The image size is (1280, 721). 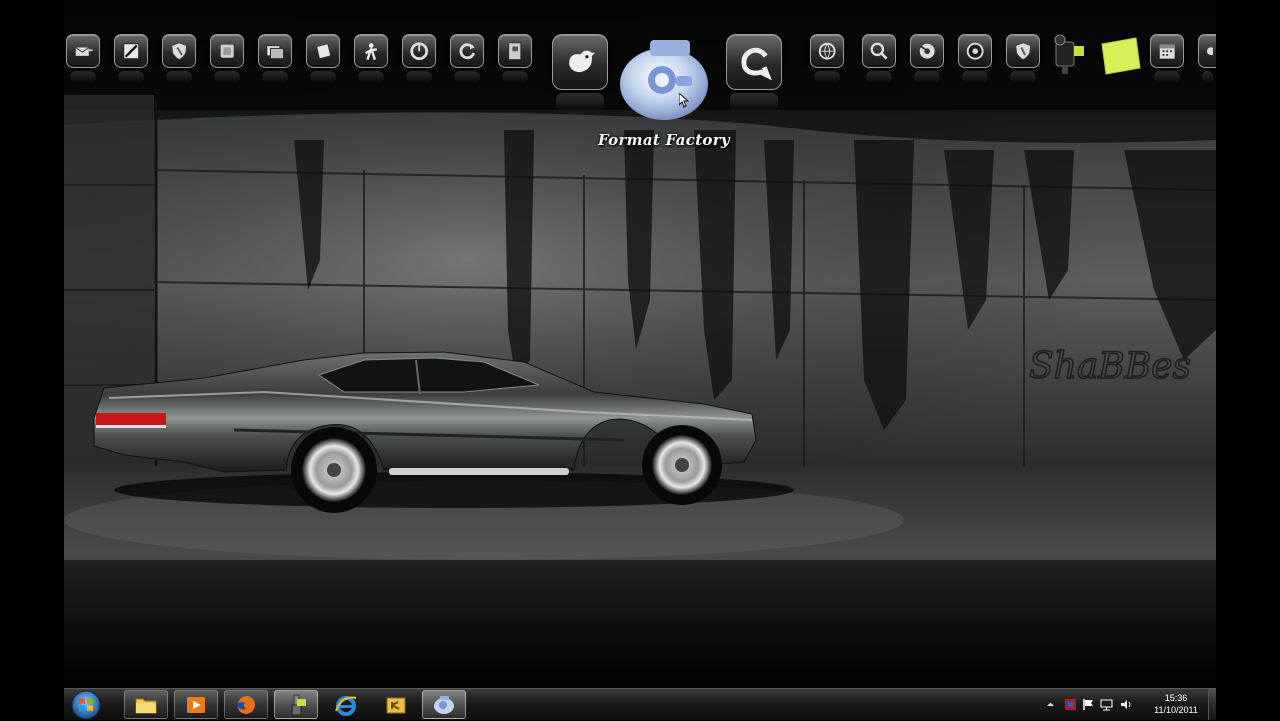 I want to click on media-icon, so click(x=927, y=58).